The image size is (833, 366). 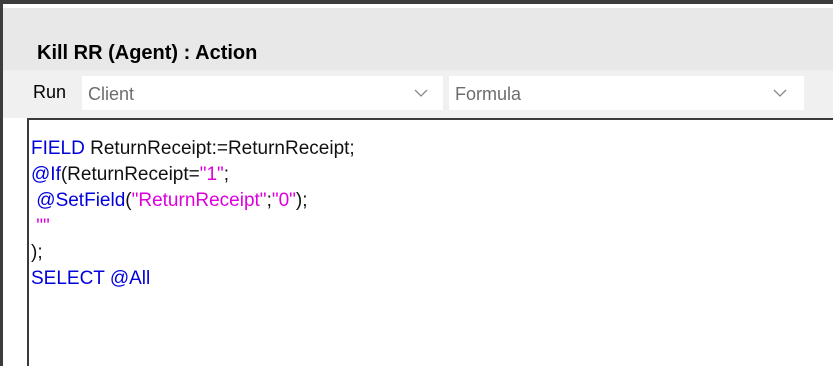 I want to click on code-string: "0", so click(x=283, y=200).